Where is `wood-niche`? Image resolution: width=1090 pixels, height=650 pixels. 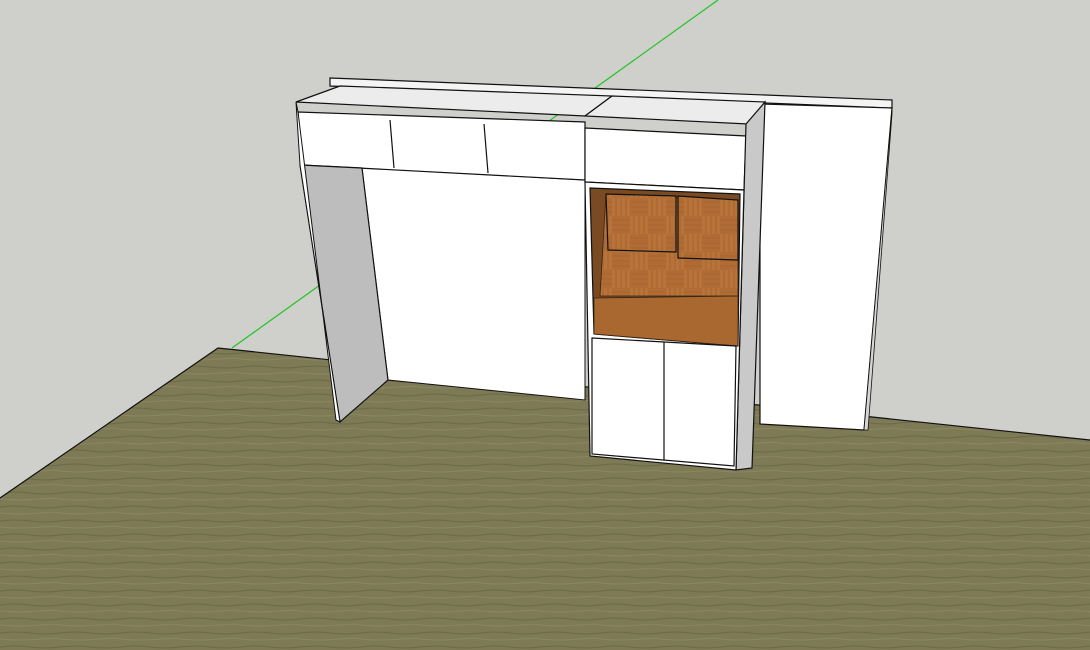
wood-niche is located at coordinates (665, 267).